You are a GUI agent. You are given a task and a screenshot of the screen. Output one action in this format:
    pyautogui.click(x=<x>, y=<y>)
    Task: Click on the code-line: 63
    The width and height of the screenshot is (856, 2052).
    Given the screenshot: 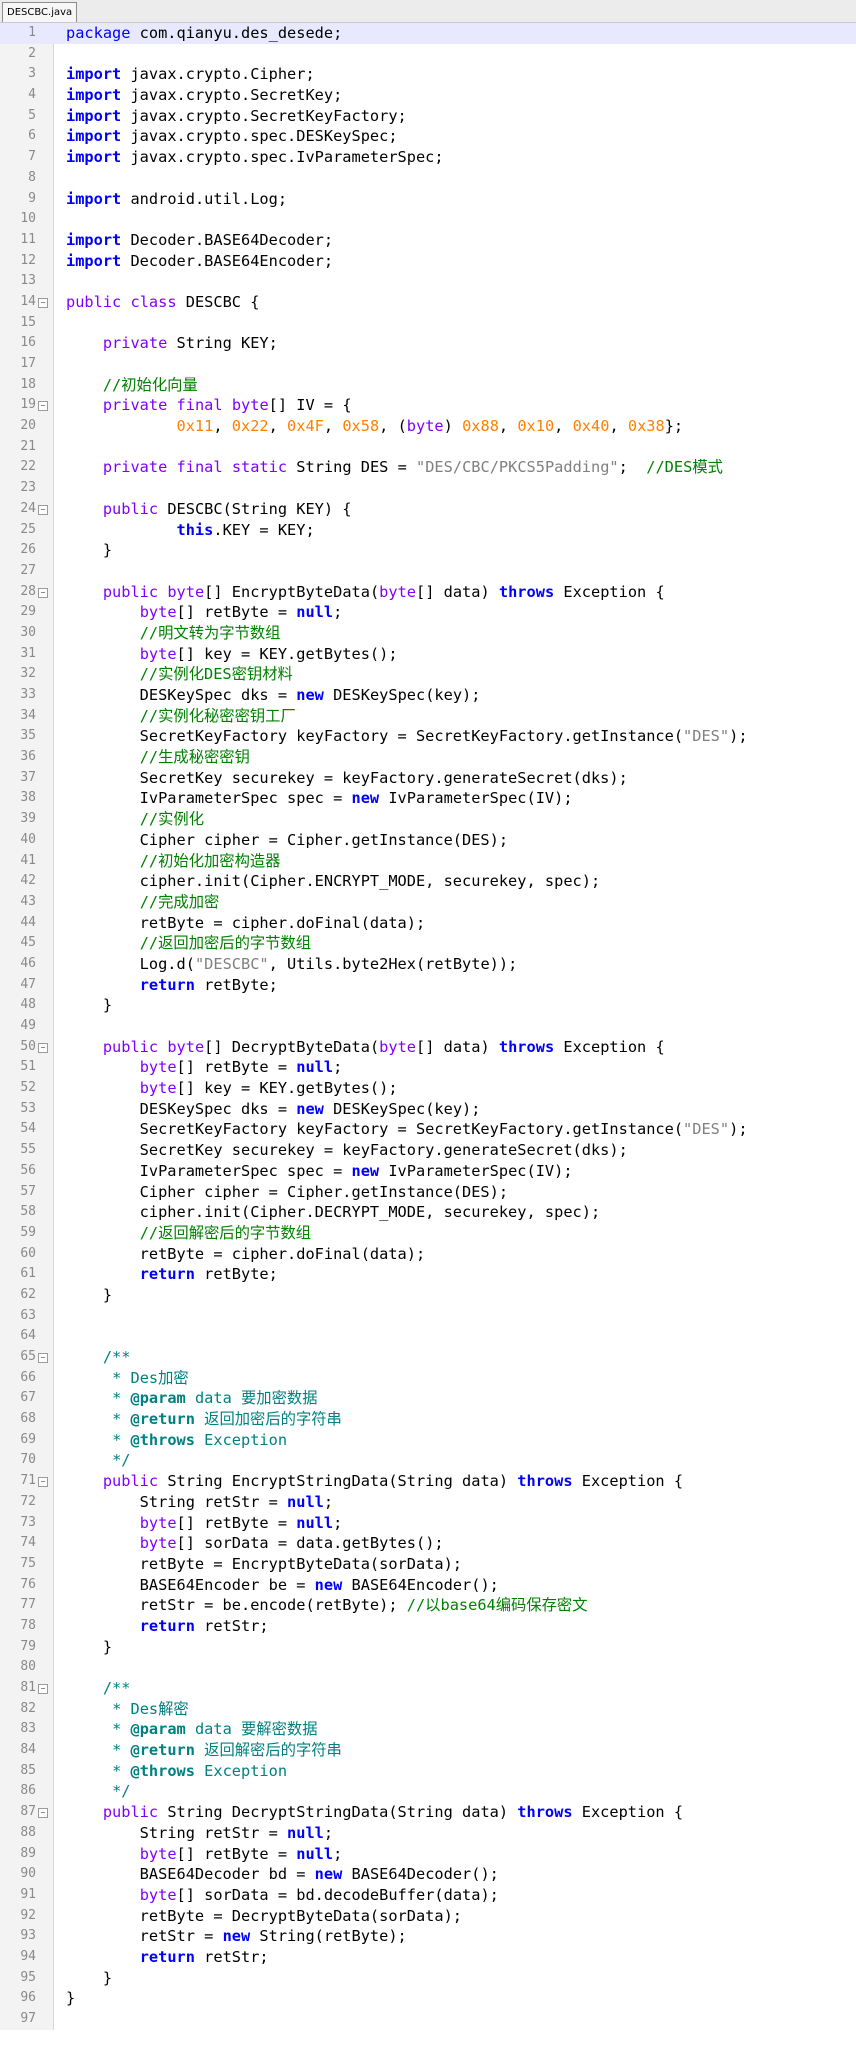 What is the action you would take?
    pyautogui.click(x=428, y=1316)
    